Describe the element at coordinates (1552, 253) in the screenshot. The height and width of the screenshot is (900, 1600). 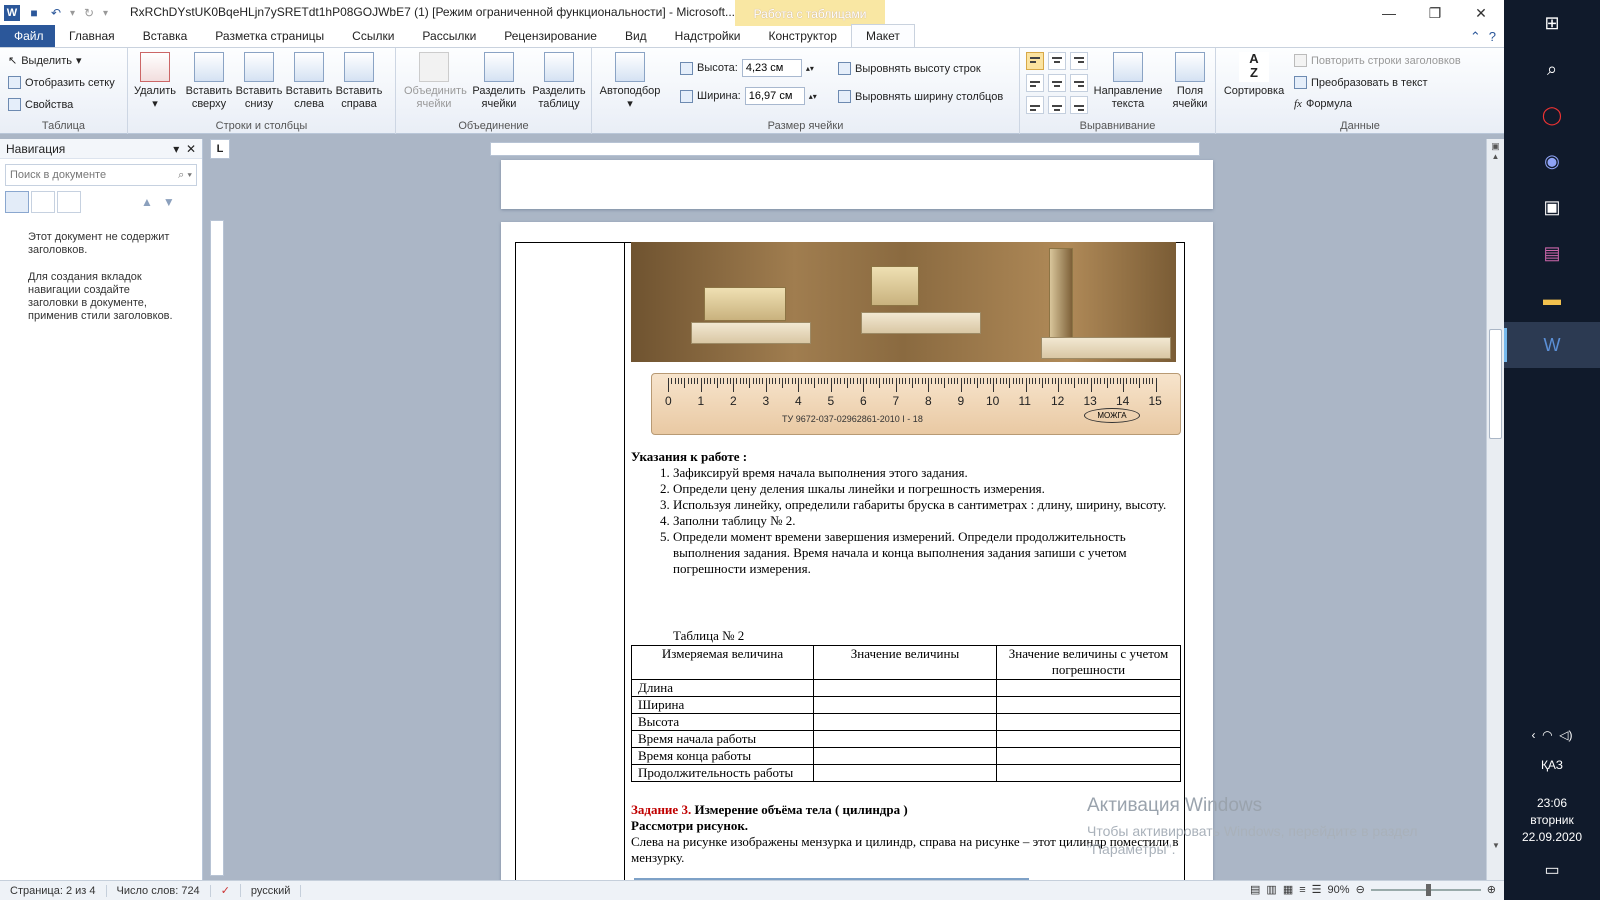
I see `winrar-icon: ▤` at that location.